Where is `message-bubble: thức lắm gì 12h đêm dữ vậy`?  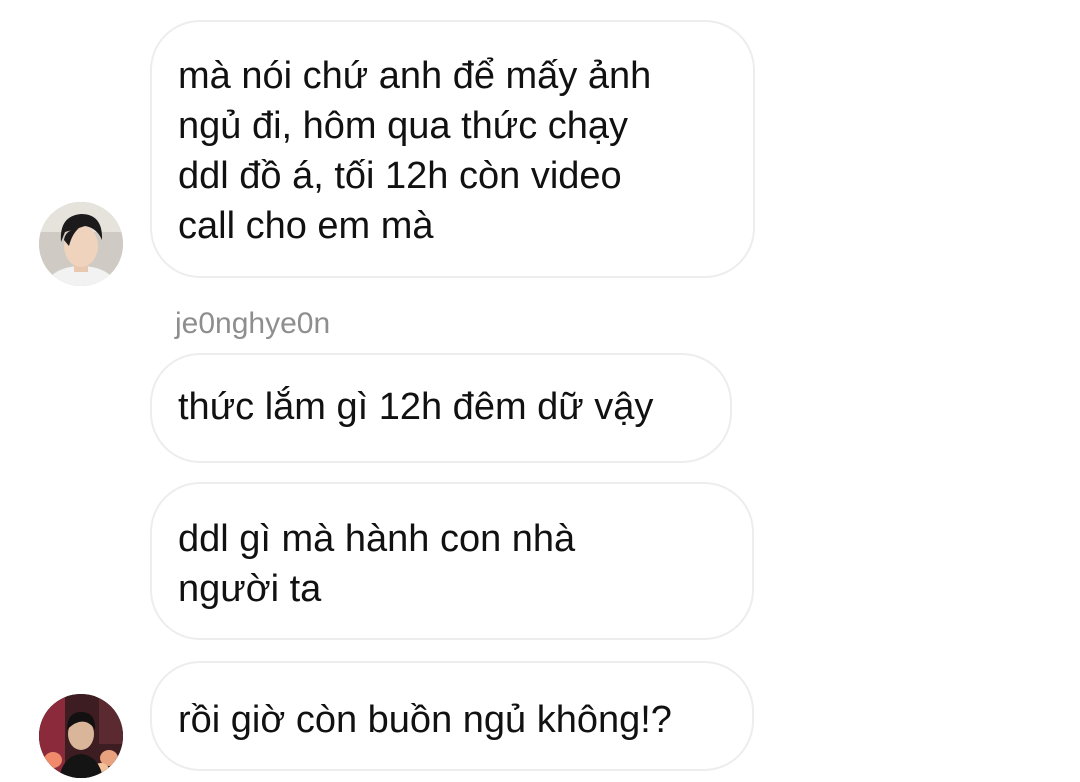 message-bubble: thức lắm gì 12h đêm dữ vậy is located at coordinates (441, 408).